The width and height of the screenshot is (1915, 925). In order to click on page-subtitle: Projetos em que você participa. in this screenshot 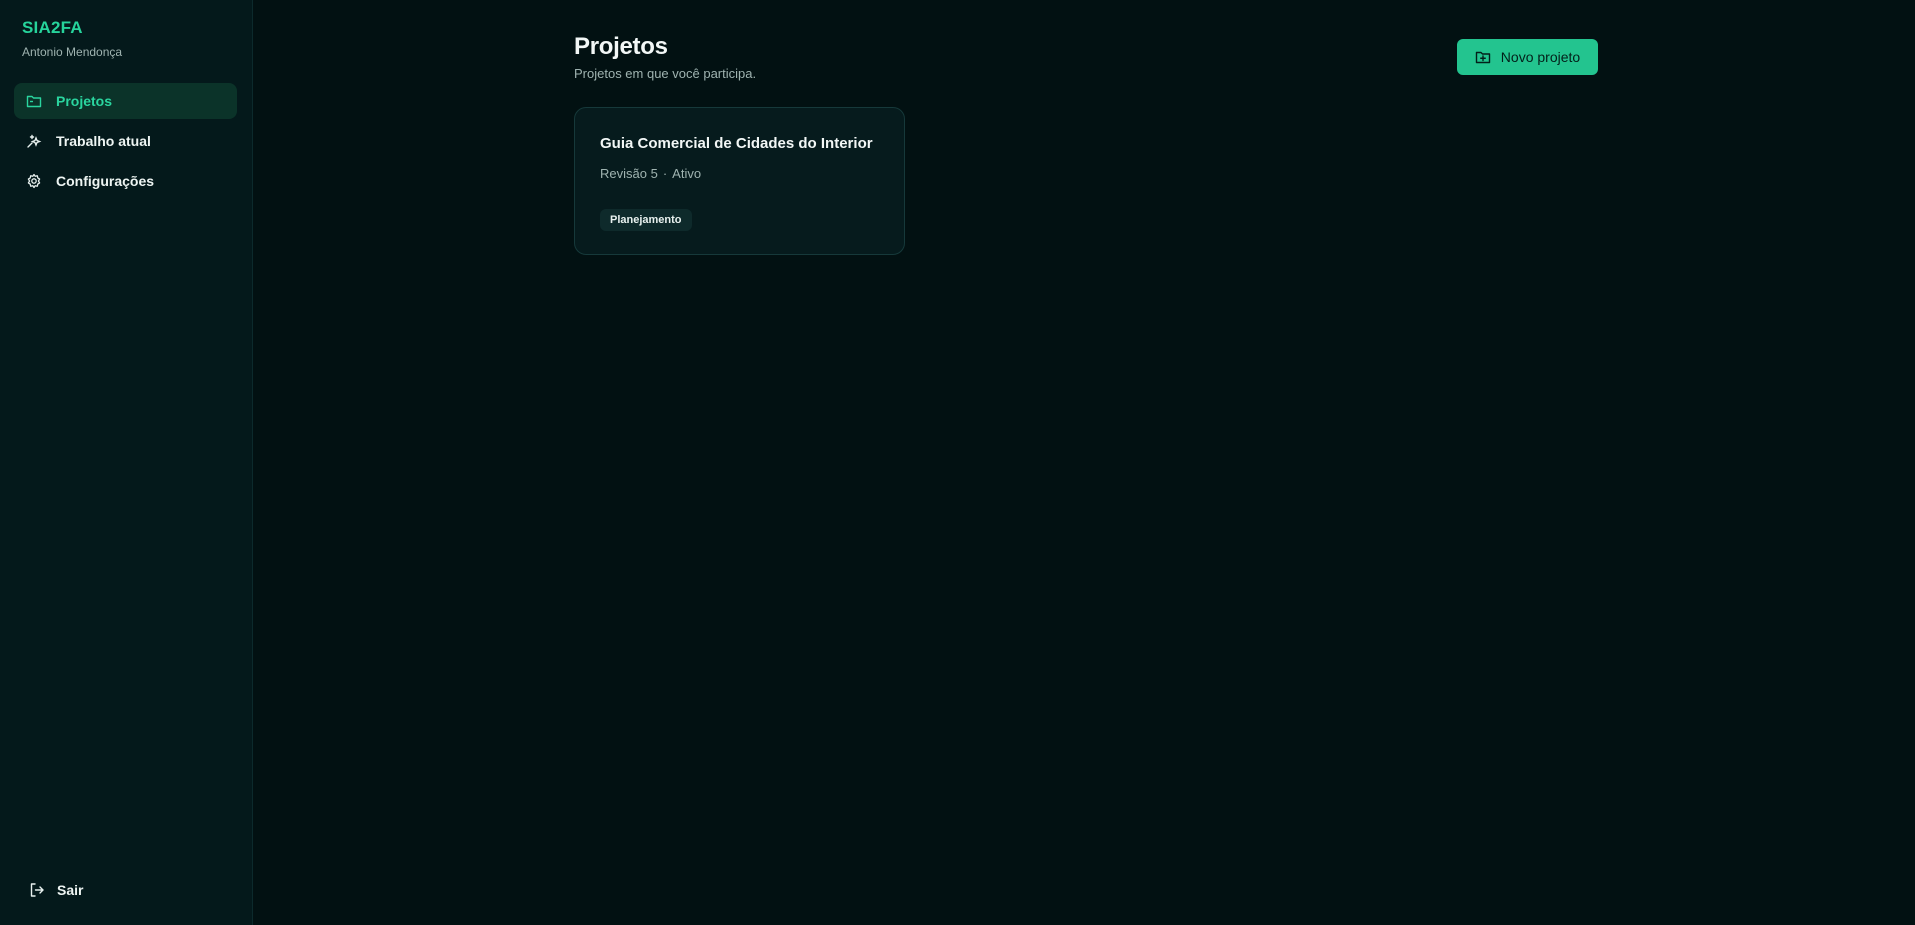, I will do `click(665, 73)`.